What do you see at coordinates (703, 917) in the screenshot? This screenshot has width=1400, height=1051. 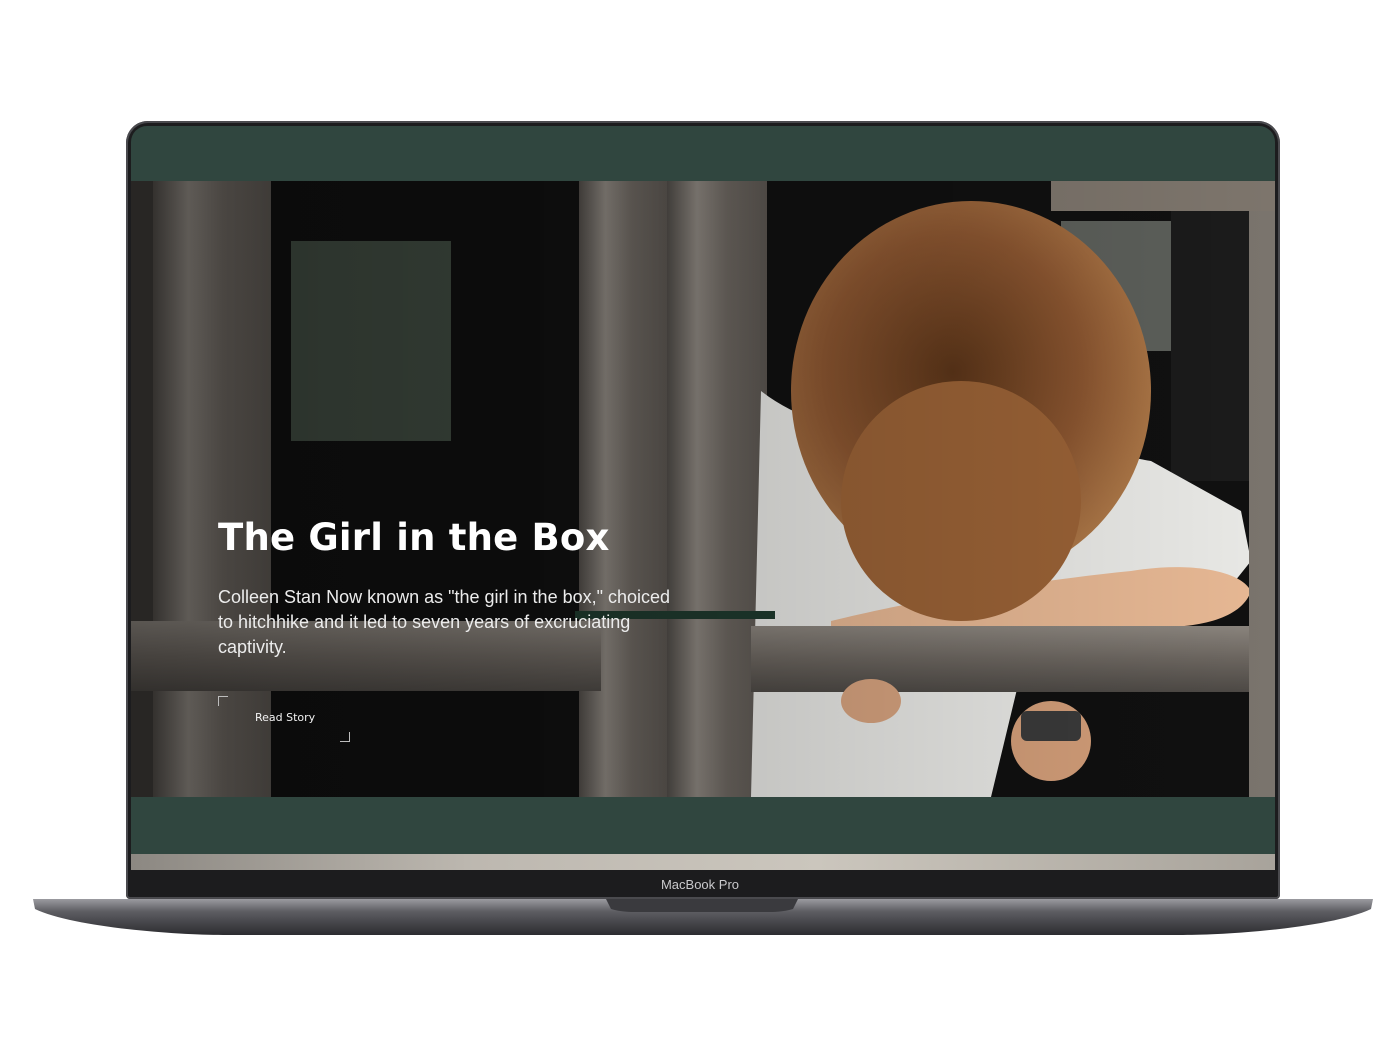 I see `laptop-base` at bounding box center [703, 917].